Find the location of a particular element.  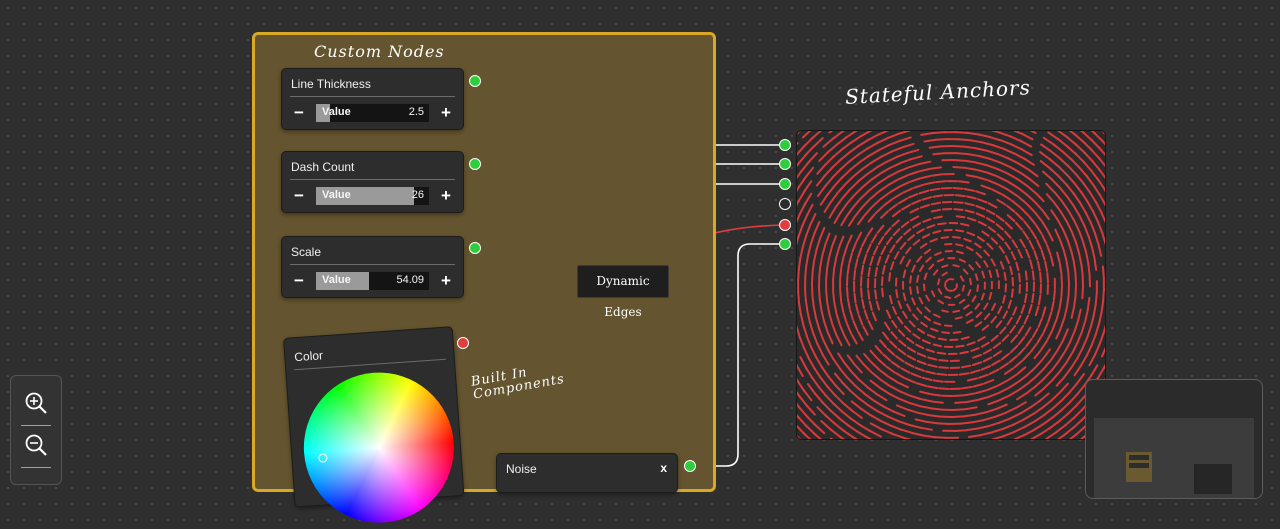

node-scale: Scale − Value 54.09 + is located at coordinates (372, 267).